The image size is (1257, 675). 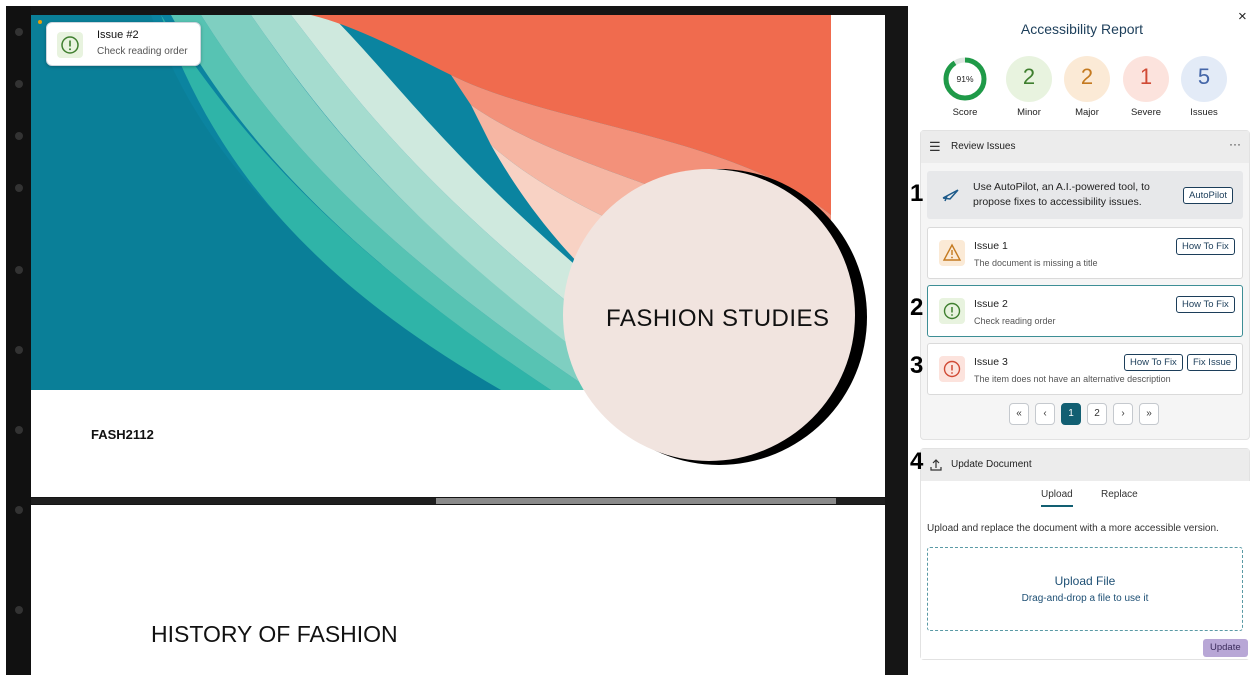 What do you see at coordinates (142, 51) in the screenshot?
I see `tooltip-subtitle: Check reading order` at bounding box center [142, 51].